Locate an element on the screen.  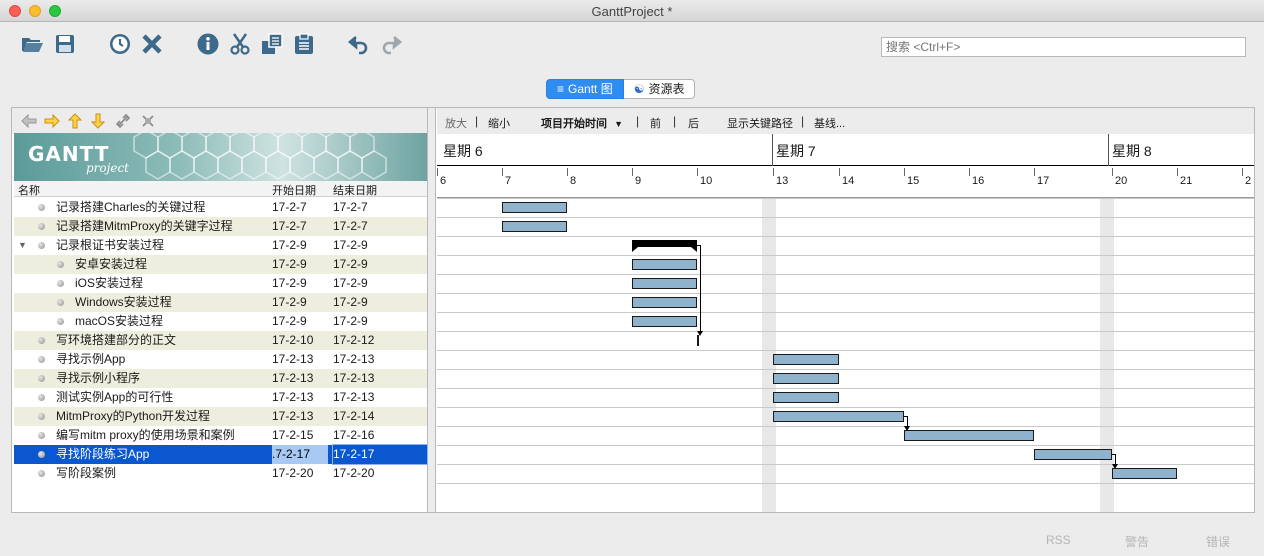
summary-bar is located at coordinates (664, 246).